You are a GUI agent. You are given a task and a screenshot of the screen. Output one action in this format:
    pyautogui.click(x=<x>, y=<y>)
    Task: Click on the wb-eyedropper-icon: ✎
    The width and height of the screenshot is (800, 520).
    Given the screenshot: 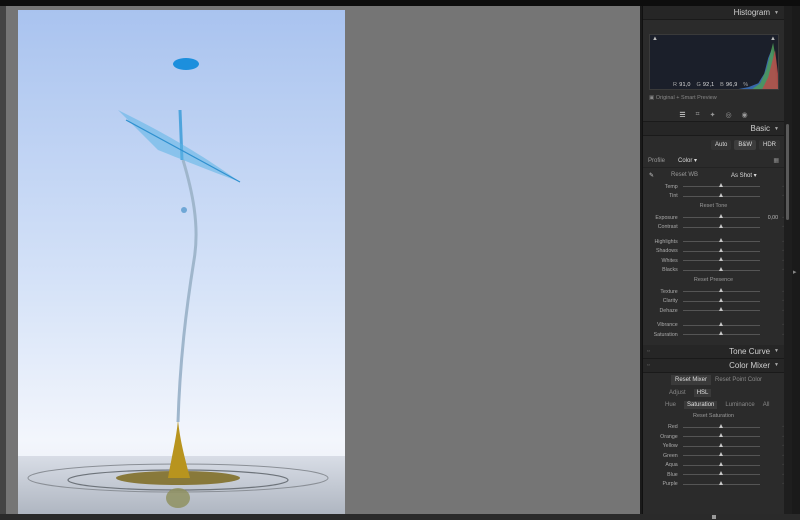 What is the action you would take?
    pyautogui.click(x=660, y=175)
    